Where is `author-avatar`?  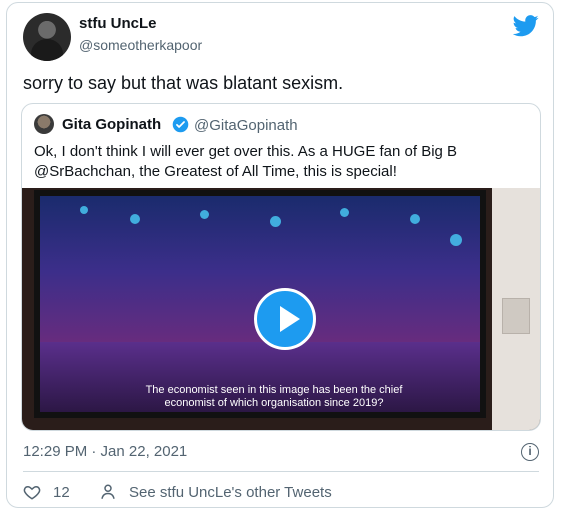
author-avatar is located at coordinates (47, 37).